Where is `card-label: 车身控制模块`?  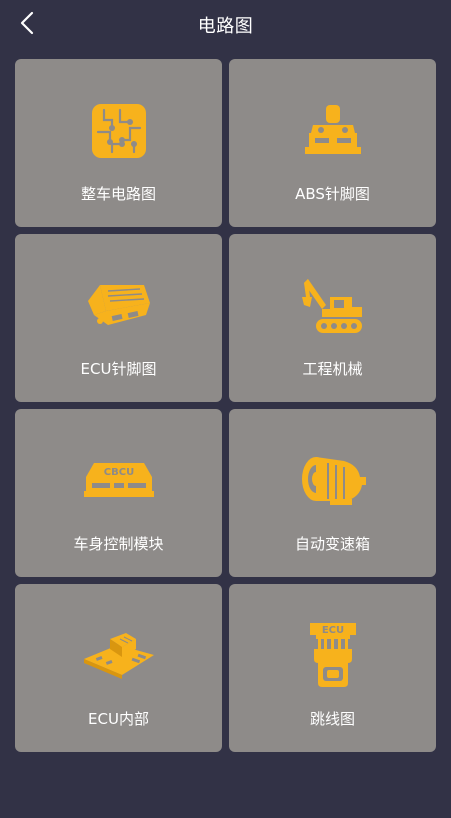 card-label: 车身控制模块 is located at coordinates (118, 544).